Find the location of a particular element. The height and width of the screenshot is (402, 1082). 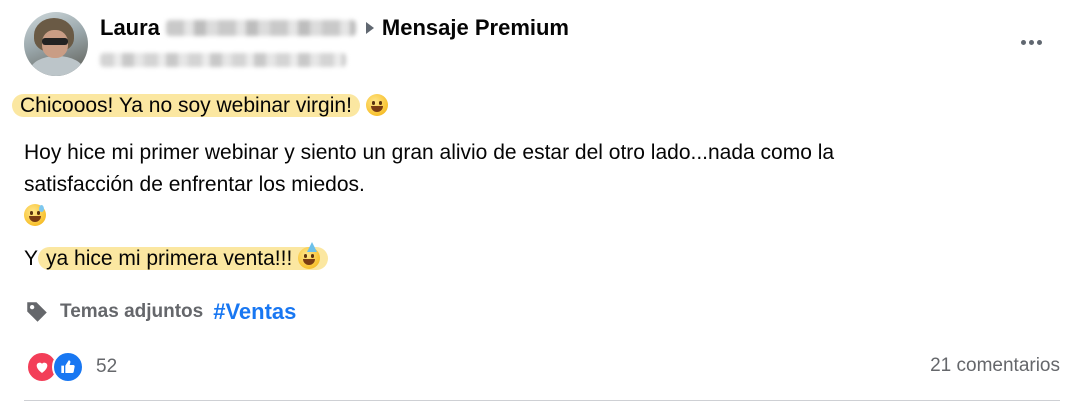

post-header: Laura Mensaje Premium is located at coordinates (334, 28).